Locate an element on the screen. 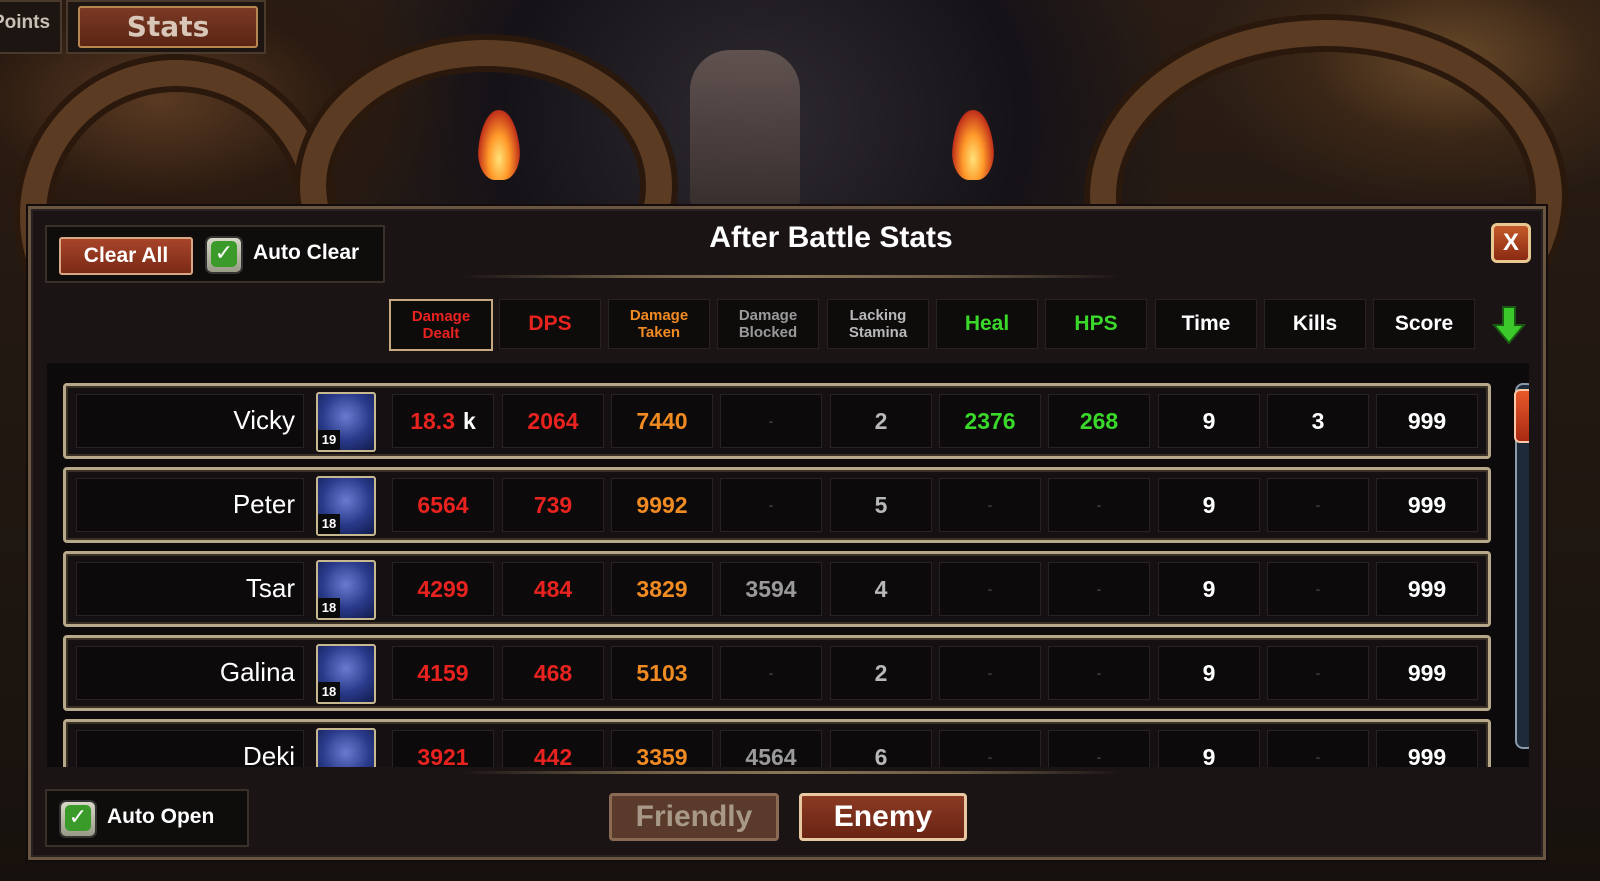 This screenshot has height=881, width=1600. column-header-label: Heal is located at coordinates (987, 324).